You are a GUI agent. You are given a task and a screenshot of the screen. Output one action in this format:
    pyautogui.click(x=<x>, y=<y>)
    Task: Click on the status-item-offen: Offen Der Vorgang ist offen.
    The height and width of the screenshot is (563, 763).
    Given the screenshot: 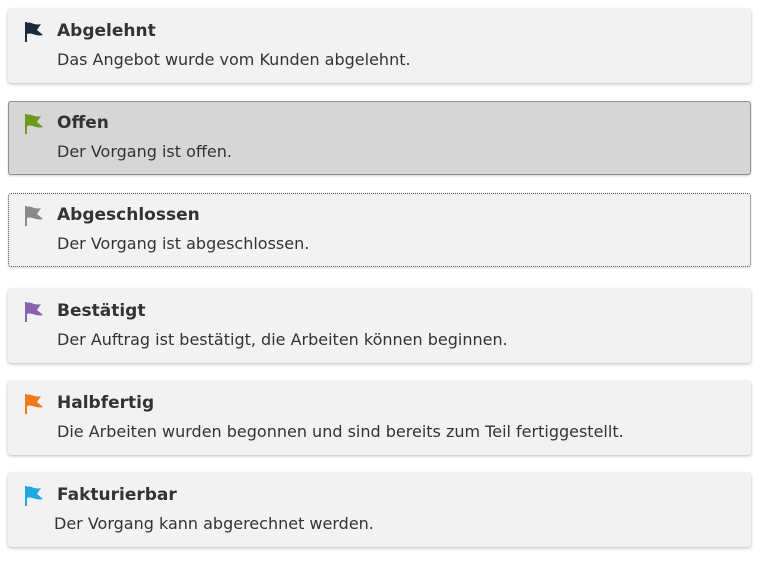 What is the action you would take?
    pyautogui.click(x=379, y=138)
    